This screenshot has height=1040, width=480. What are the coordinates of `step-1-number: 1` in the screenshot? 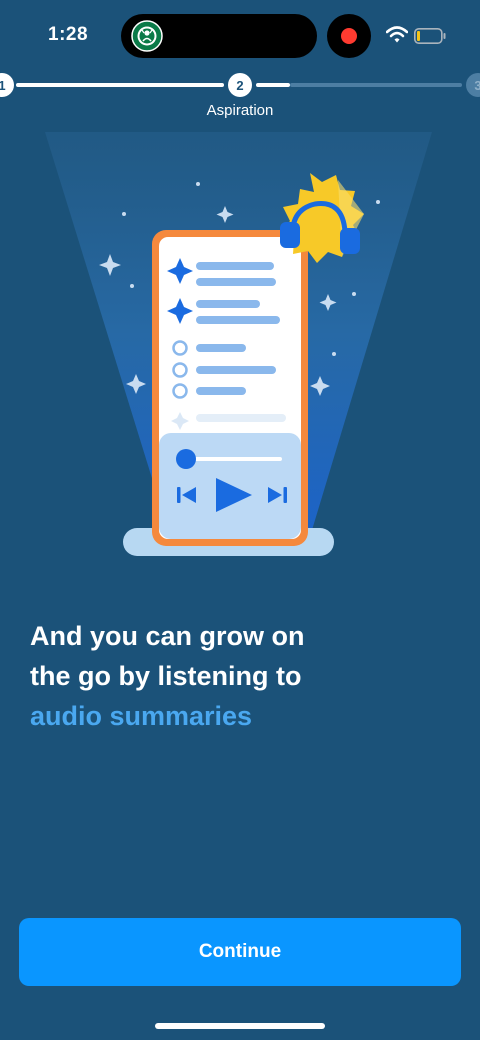 It's located at (3, 85).